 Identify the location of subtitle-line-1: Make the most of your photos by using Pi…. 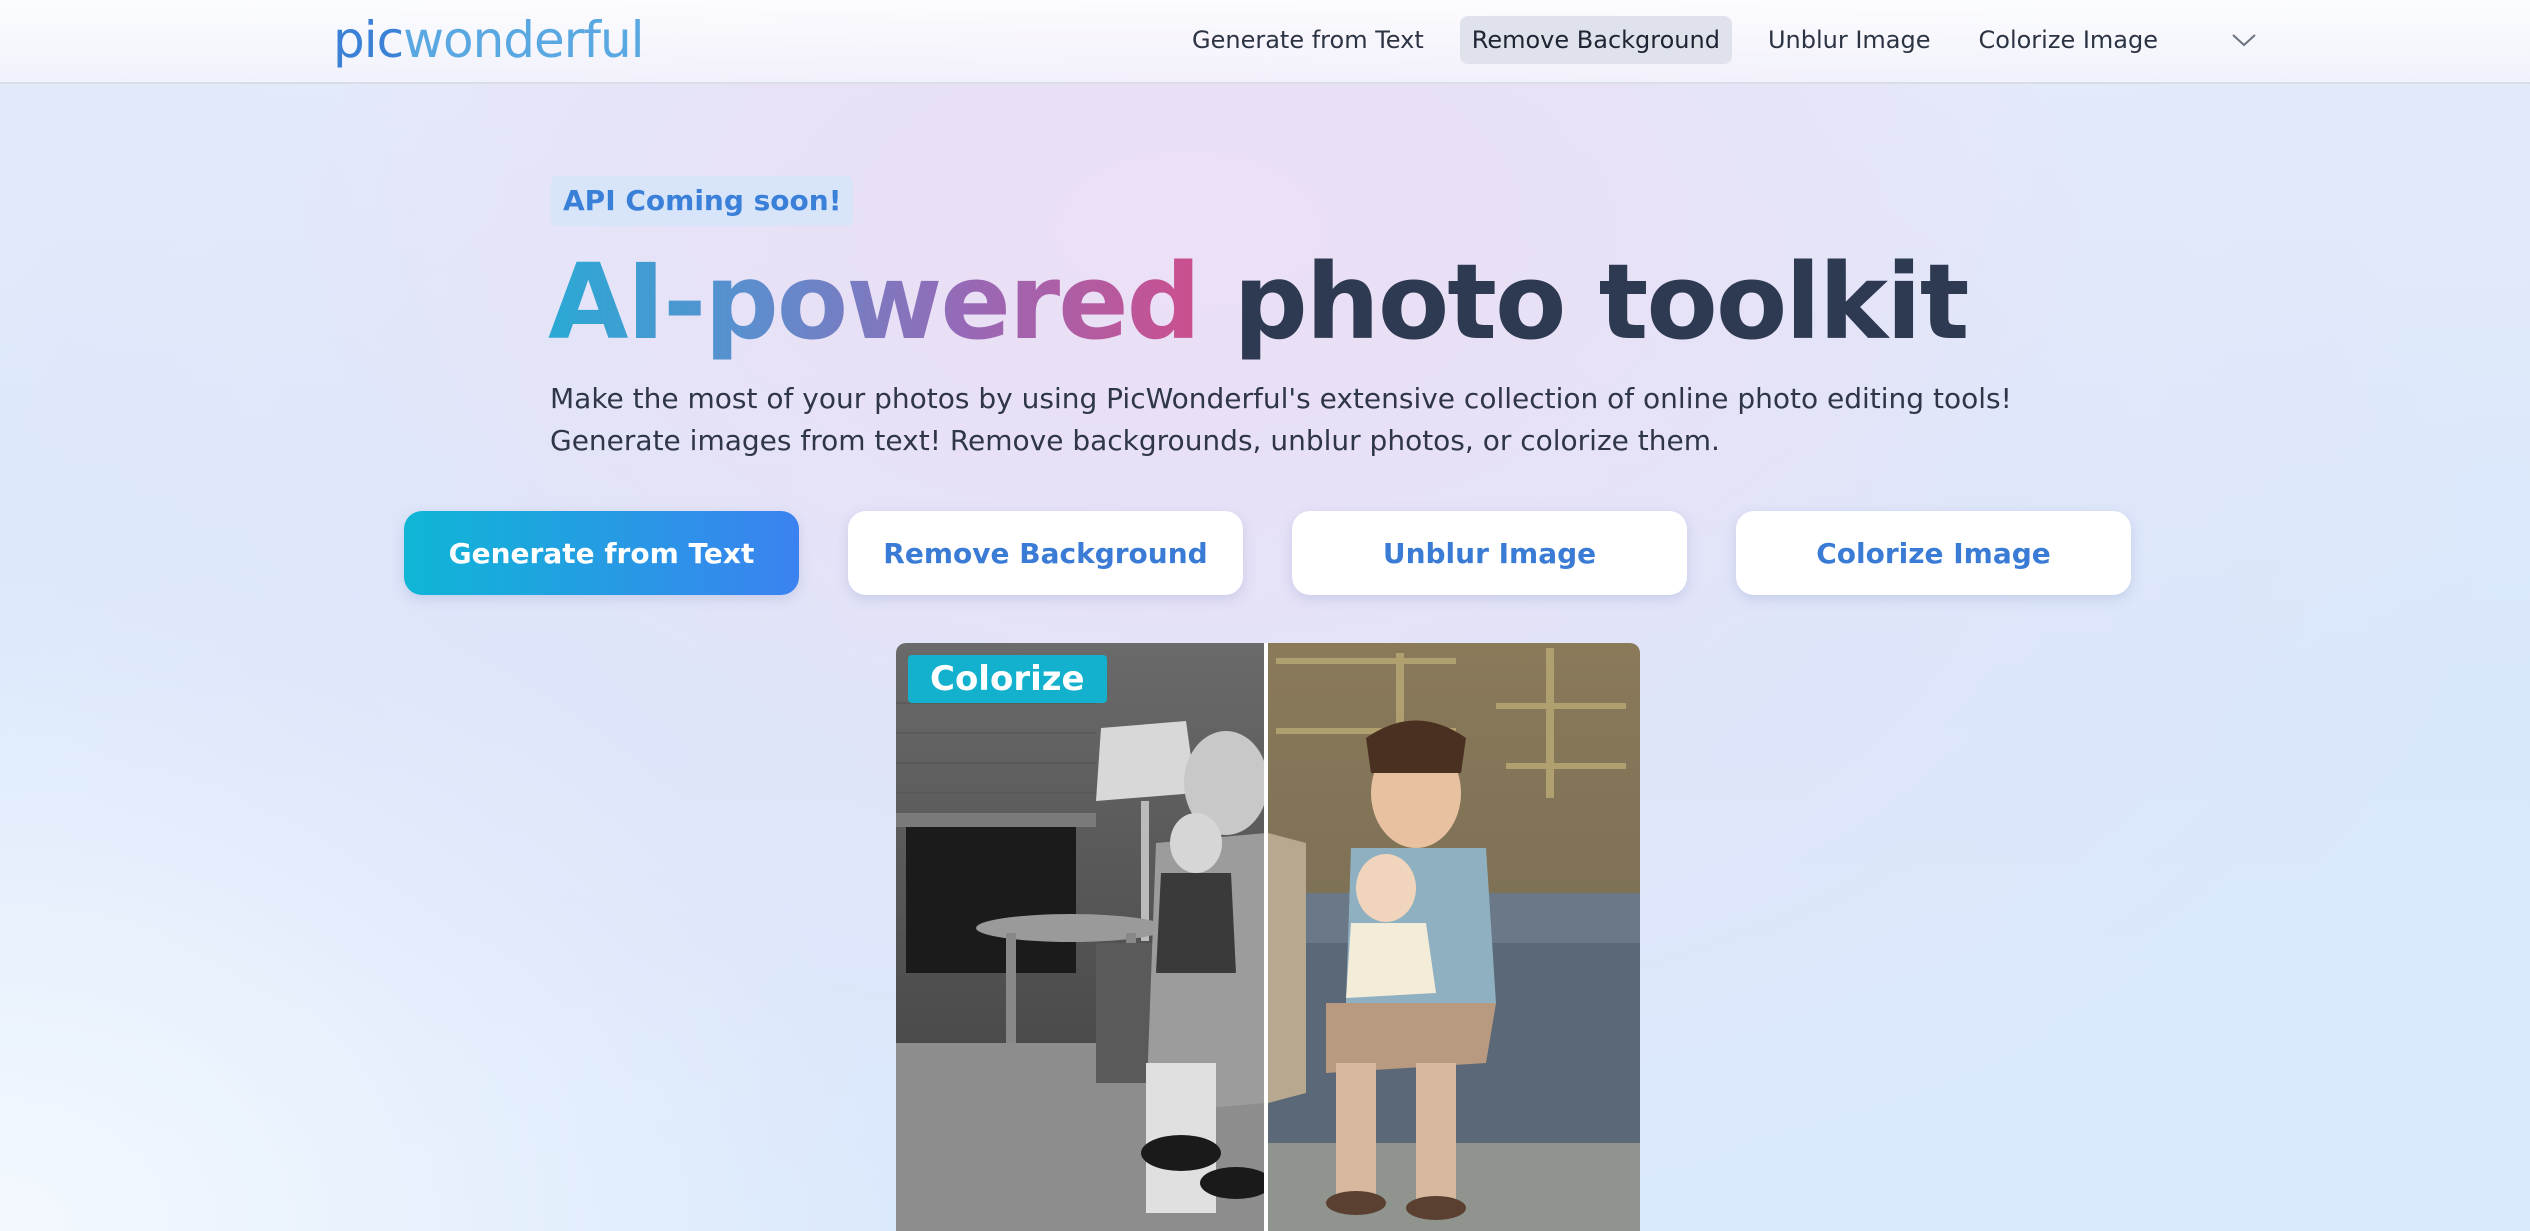
(1281, 398).